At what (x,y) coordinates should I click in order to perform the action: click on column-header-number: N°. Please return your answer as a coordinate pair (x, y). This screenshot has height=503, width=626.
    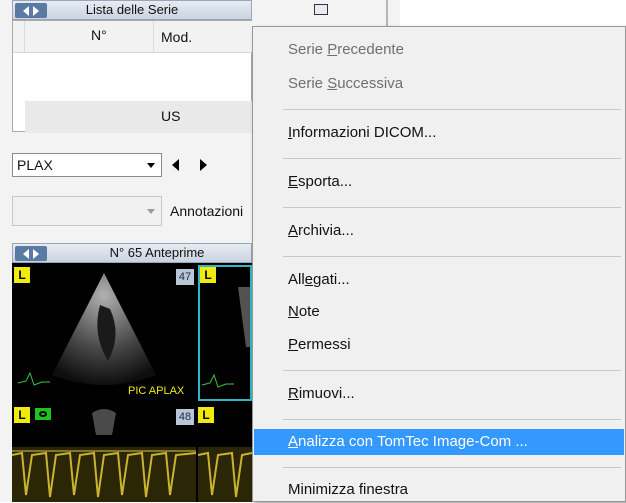
    Looking at the image, I should click on (99, 35).